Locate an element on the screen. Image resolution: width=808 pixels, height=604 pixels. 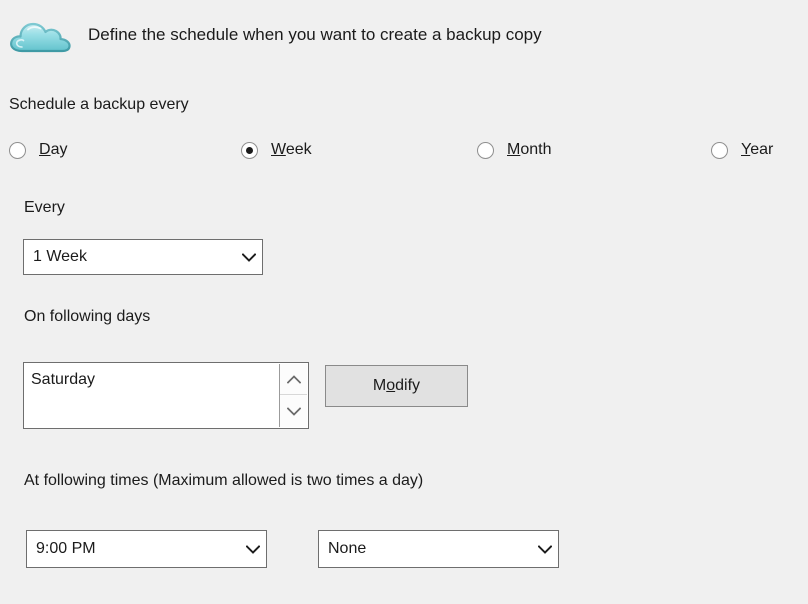
radio-option-month: Month is located at coordinates (514, 150).